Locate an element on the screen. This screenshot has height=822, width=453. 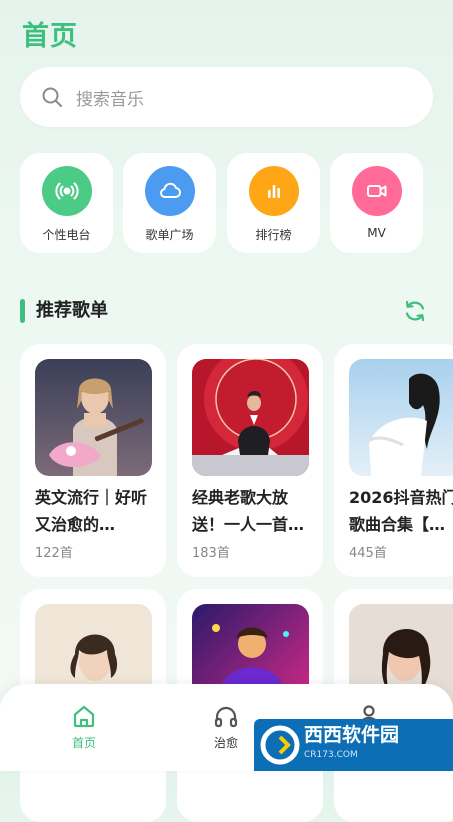
nav-label: 首页 is located at coordinates (83, 743).